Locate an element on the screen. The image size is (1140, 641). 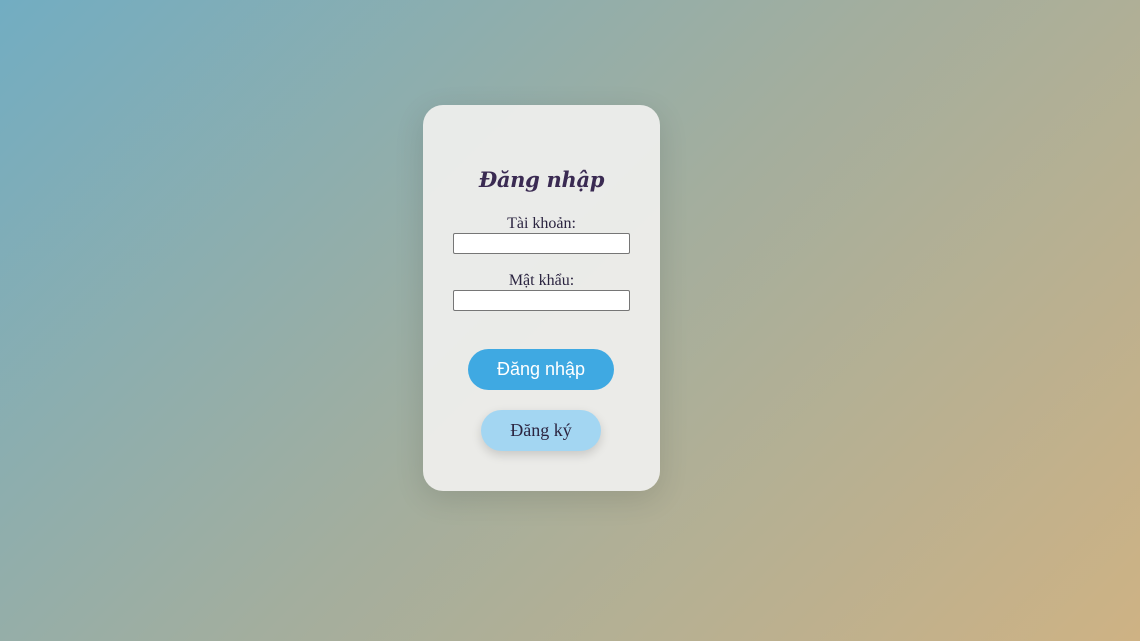
register-button: Đăng ký is located at coordinates (541, 430).